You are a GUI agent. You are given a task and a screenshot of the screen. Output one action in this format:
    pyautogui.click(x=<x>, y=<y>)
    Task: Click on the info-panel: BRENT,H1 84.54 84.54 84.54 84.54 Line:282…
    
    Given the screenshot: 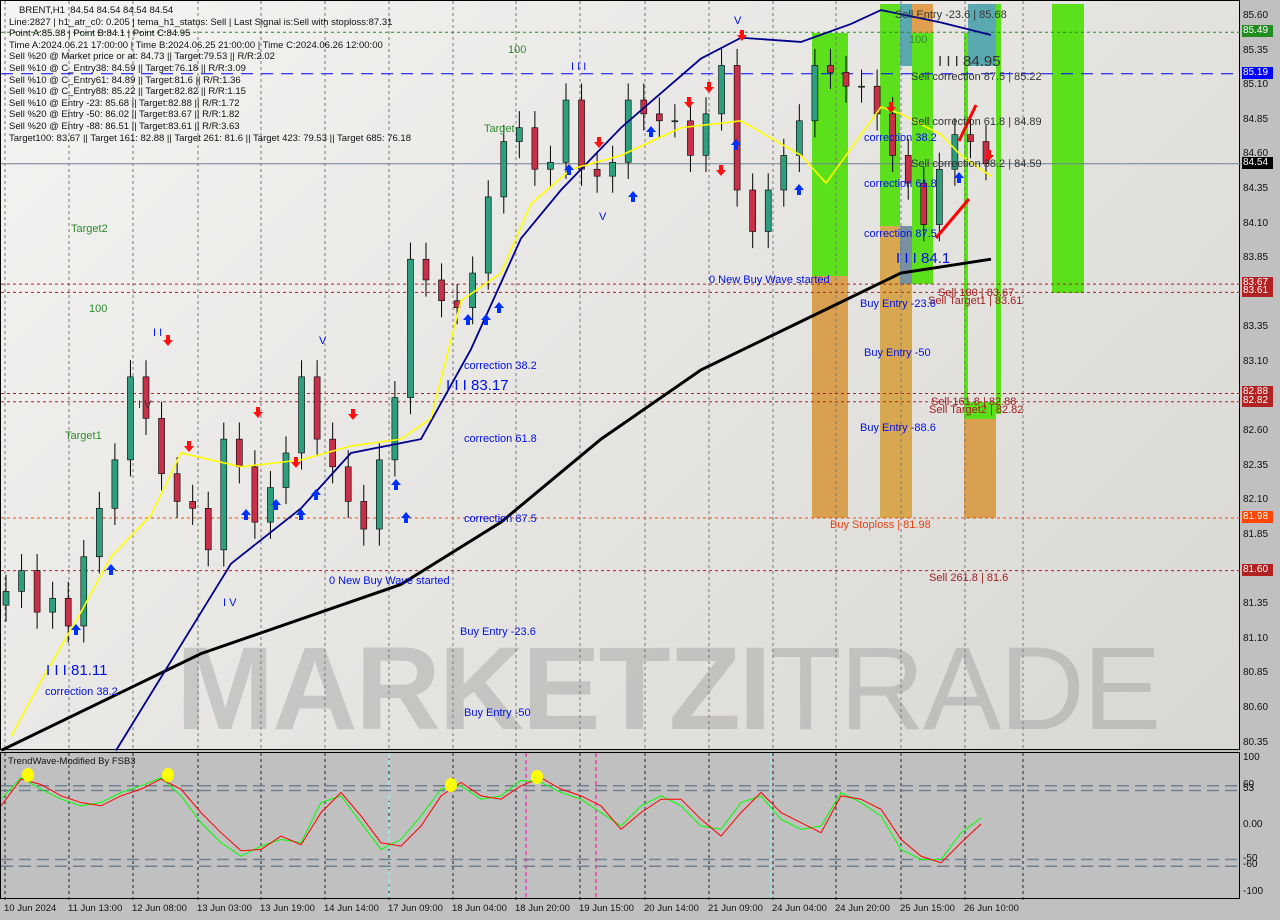 What is the action you would take?
    pyautogui.click(x=210, y=74)
    